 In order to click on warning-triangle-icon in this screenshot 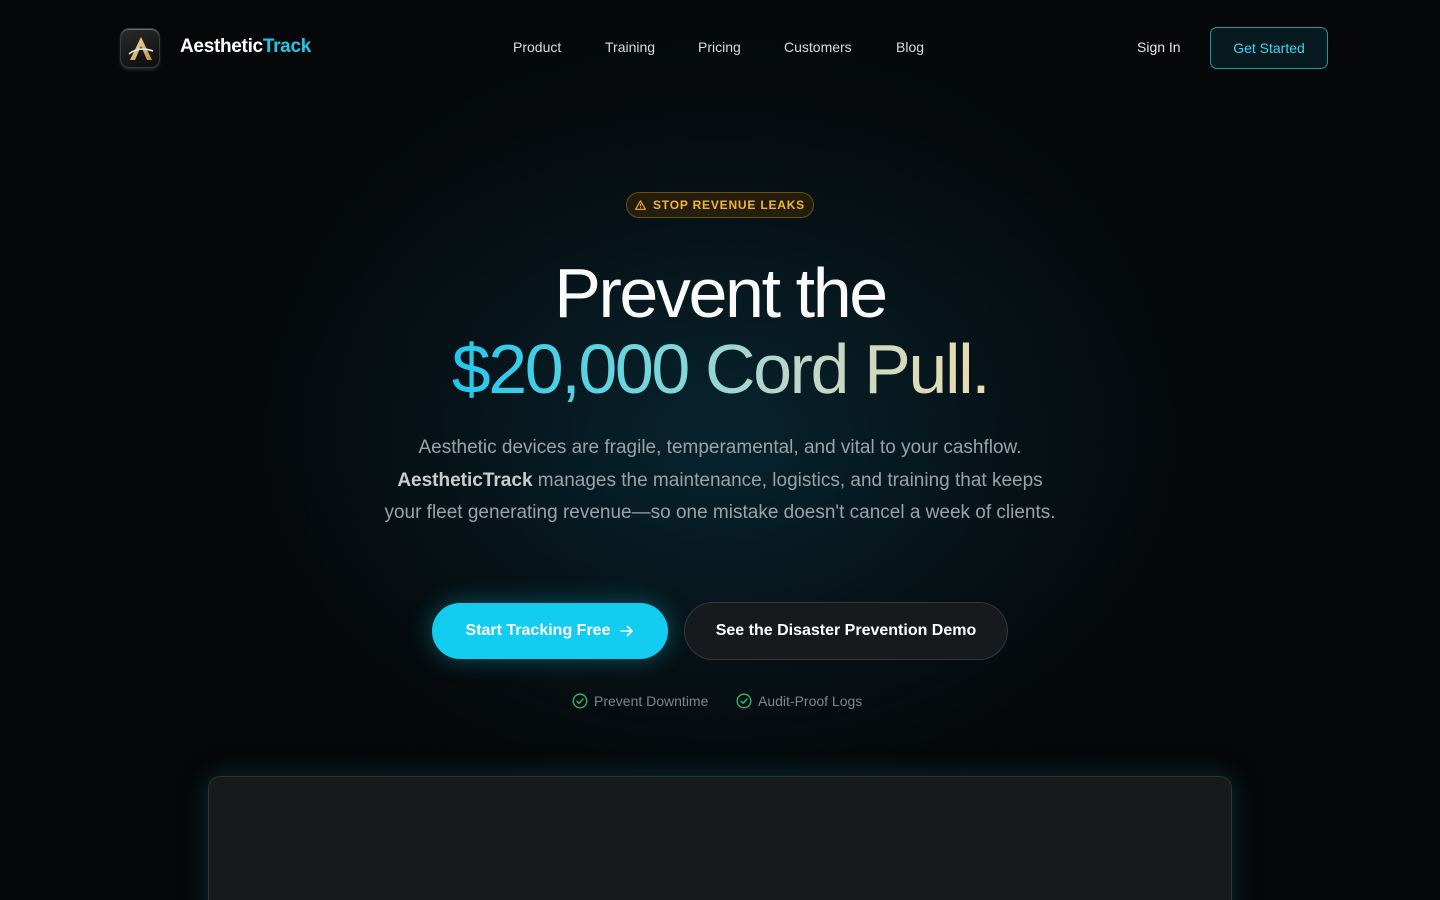, I will do `click(640, 205)`.